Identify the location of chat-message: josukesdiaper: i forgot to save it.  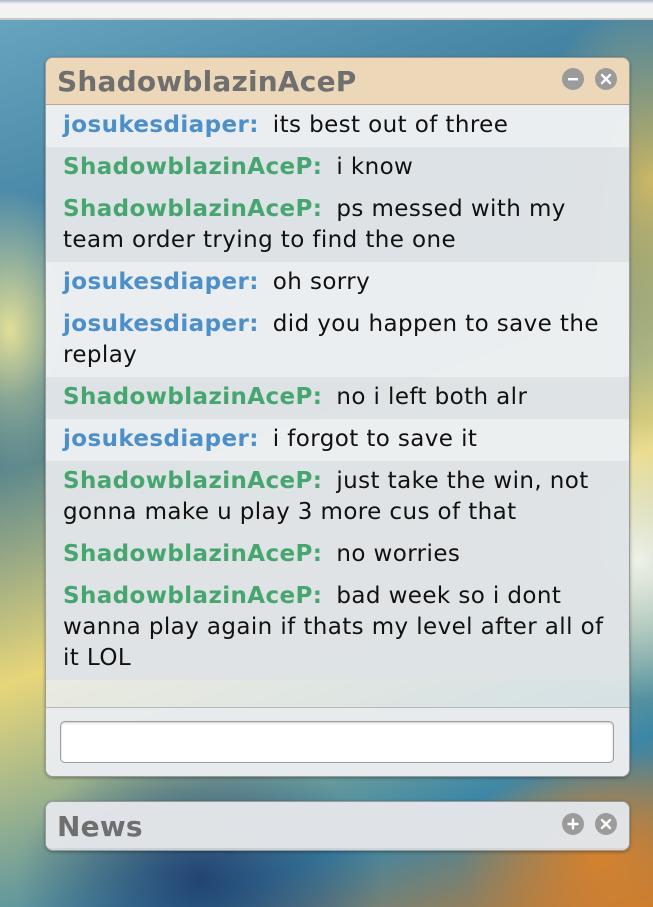
(337, 440).